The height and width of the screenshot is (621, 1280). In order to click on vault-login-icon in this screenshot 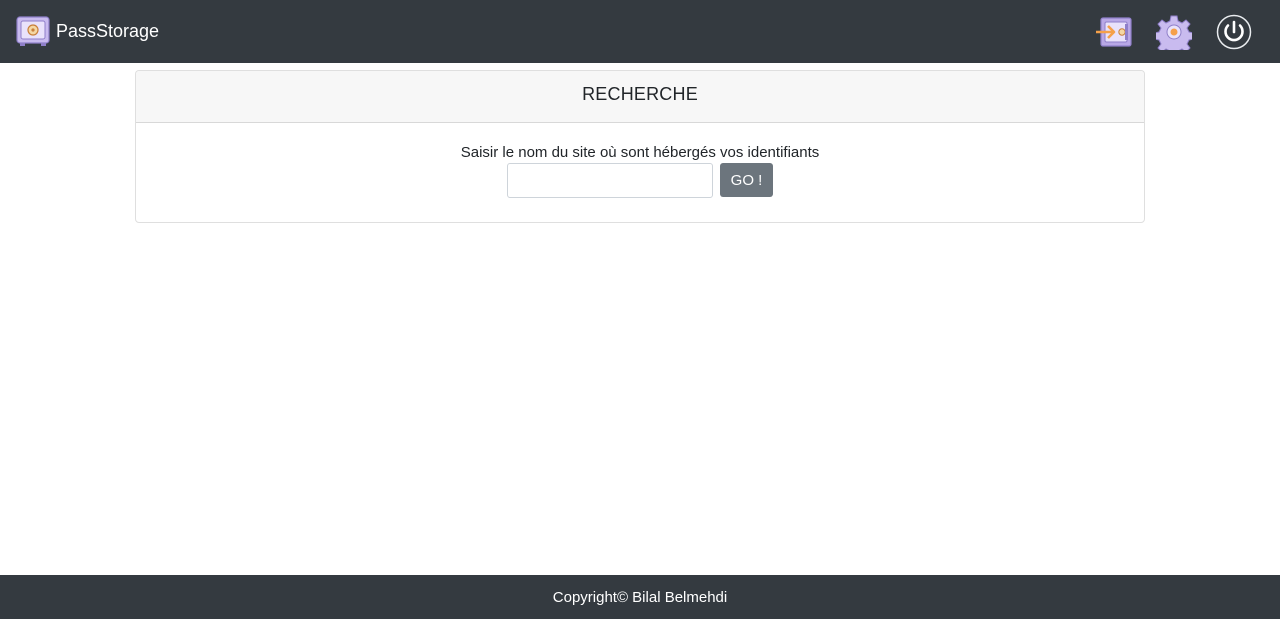, I will do `click(1114, 32)`.